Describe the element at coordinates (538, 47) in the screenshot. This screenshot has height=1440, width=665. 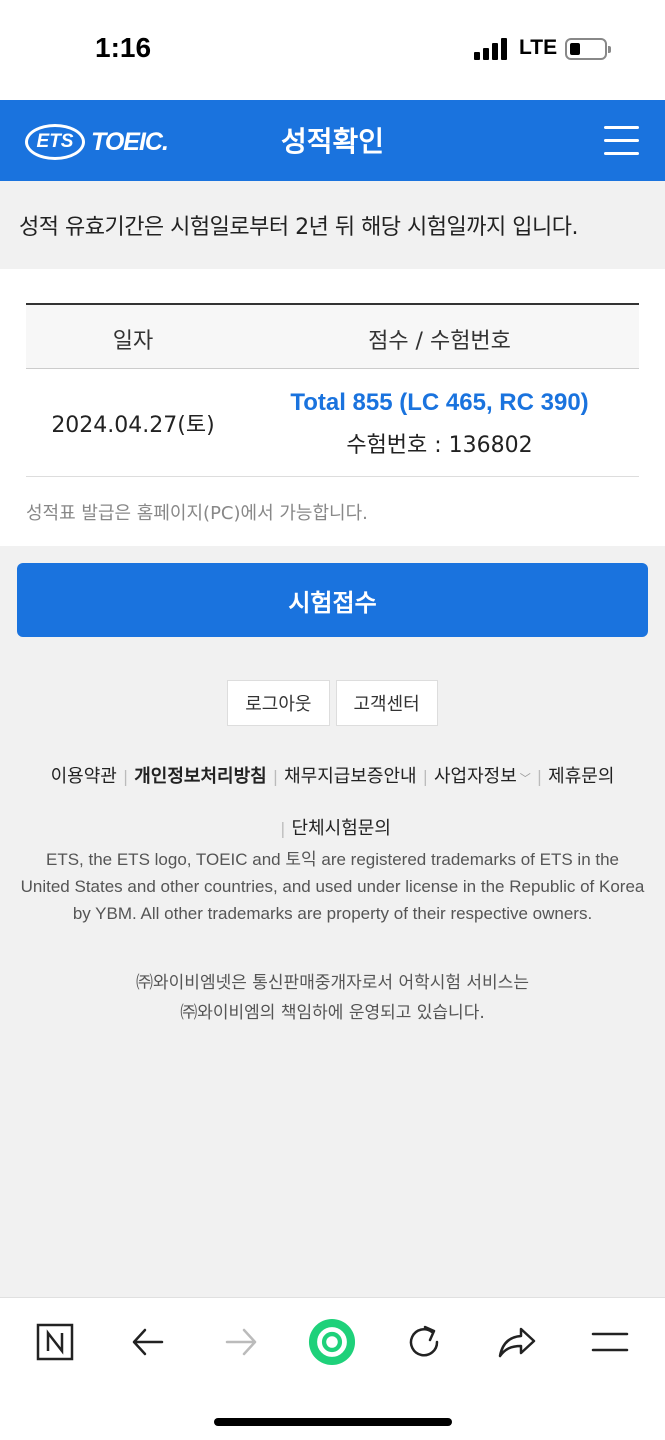
I see `network-label: LTE` at that location.